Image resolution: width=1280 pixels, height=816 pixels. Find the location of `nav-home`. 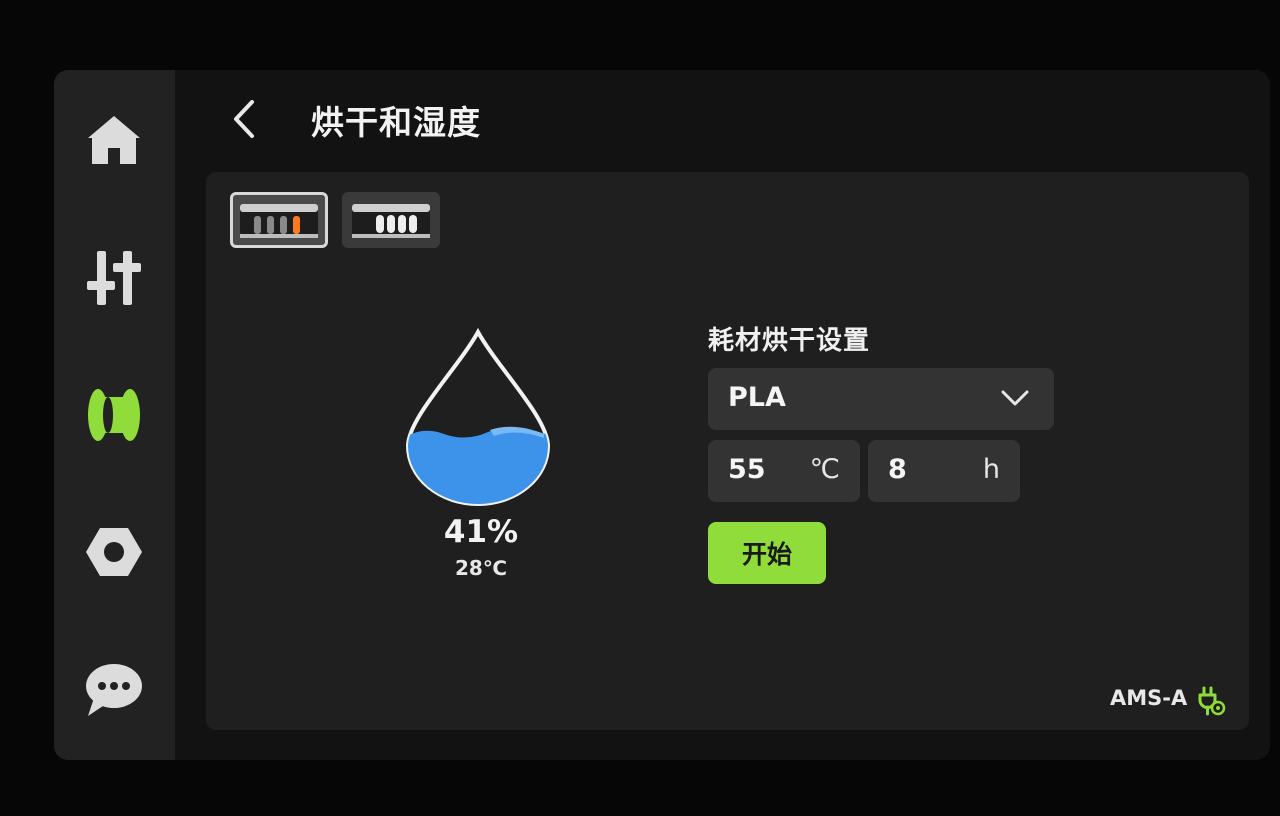

nav-home is located at coordinates (114, 140).